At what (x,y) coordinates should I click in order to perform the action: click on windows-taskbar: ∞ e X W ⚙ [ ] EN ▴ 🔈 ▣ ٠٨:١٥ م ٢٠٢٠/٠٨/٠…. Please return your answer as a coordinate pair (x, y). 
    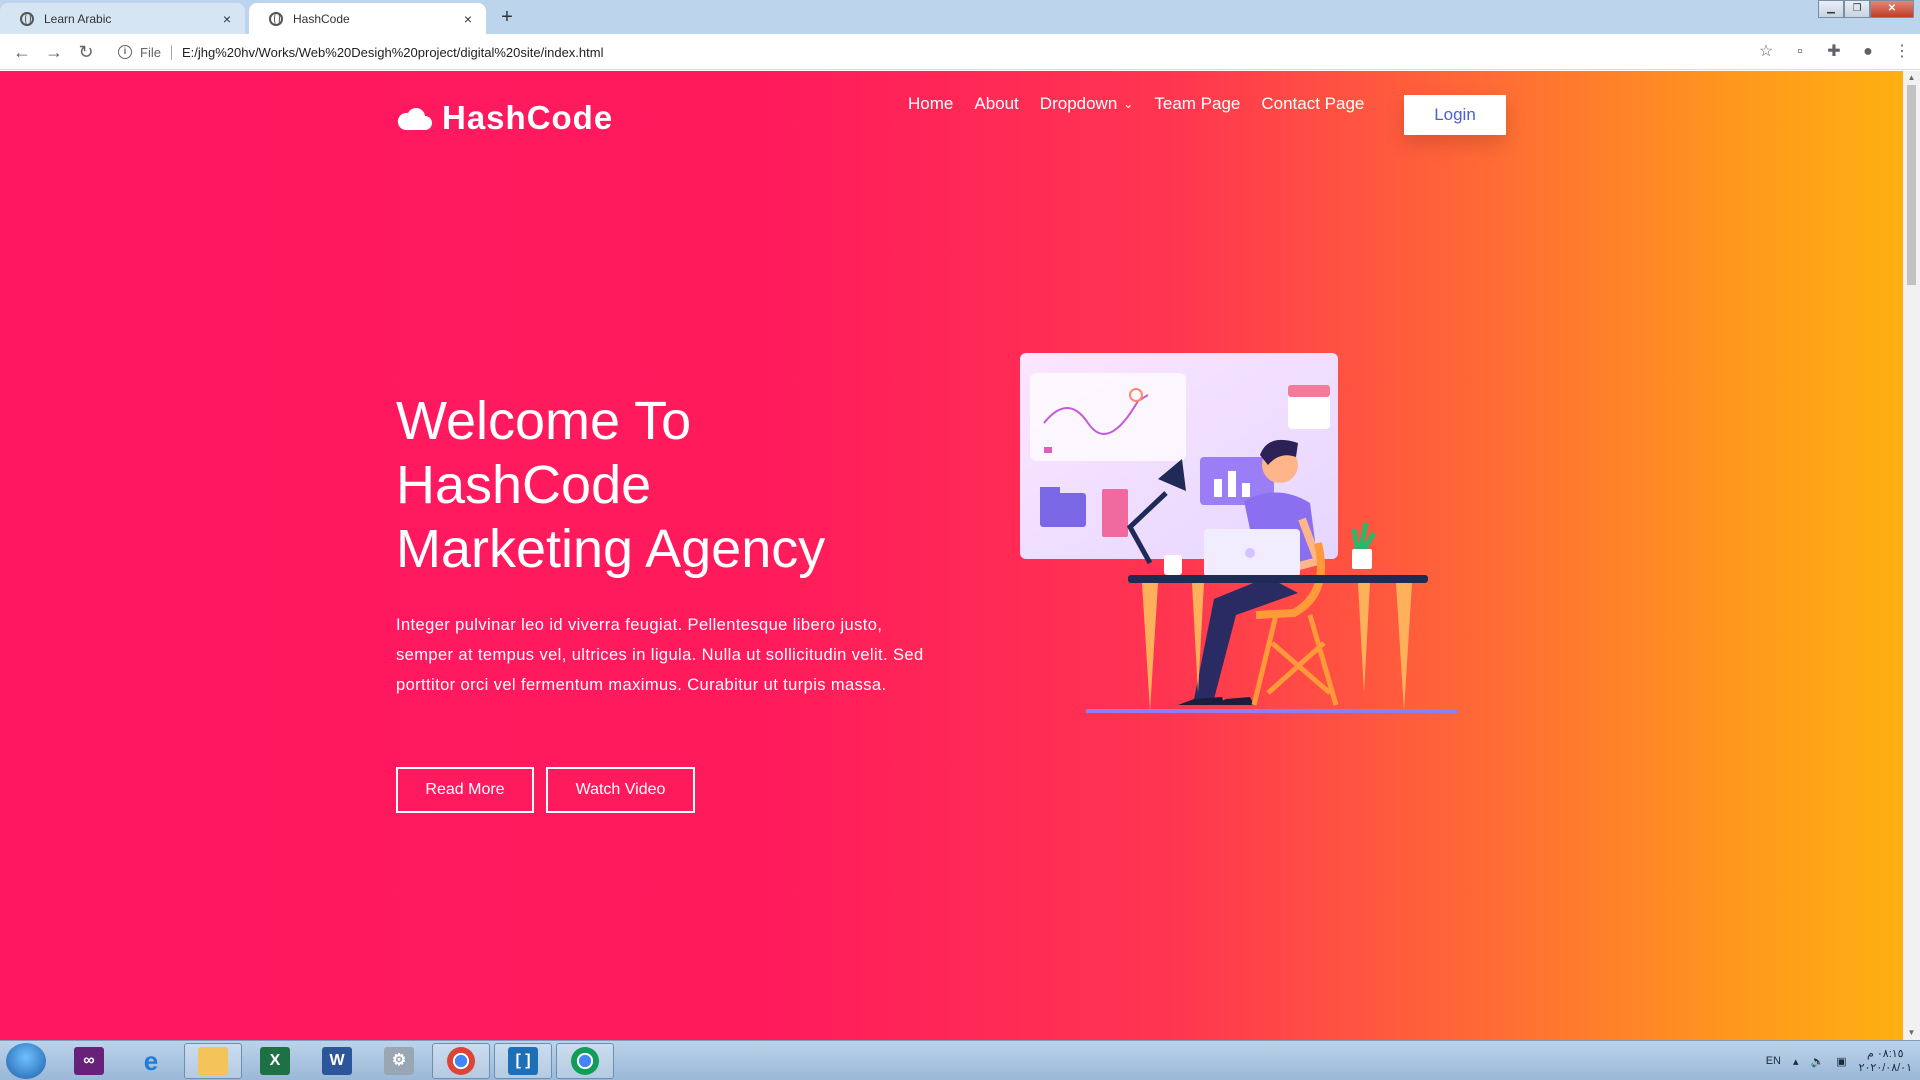
    Looking at the image, I should click on (960, 1060).